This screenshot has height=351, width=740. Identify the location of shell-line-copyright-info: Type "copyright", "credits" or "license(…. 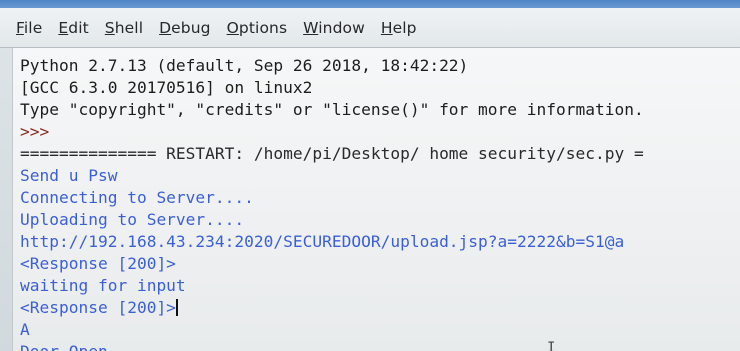
(332, 109).